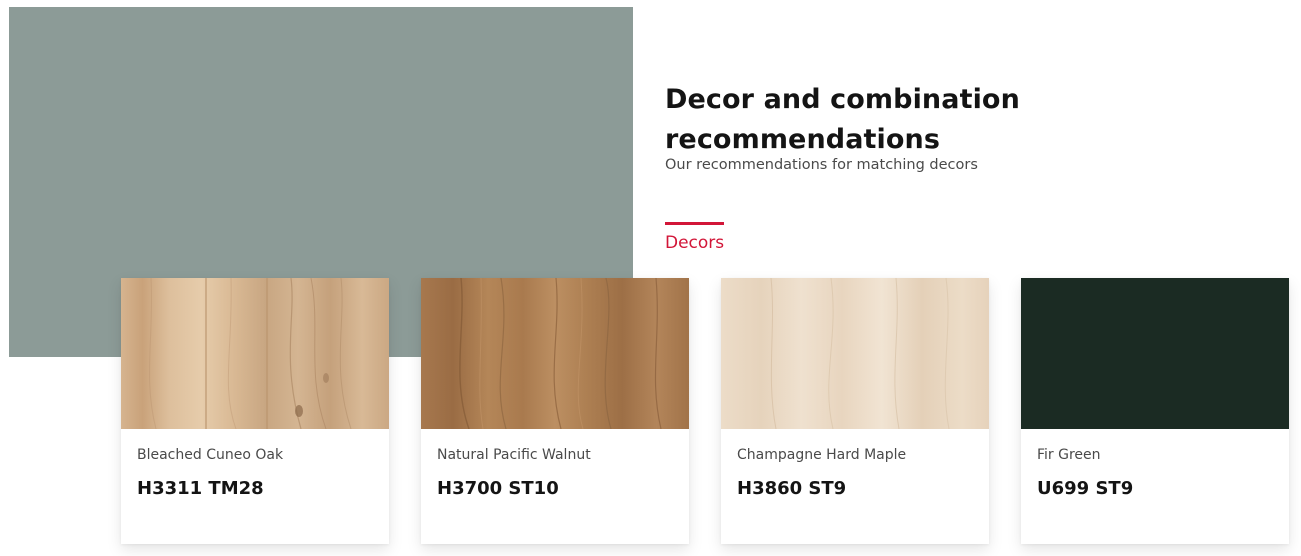 Image resolution: width=1301 pixels, height=556 pixels. I want to click on decor-card-bleached-cuneo-oak: Bleached Cuneo Oak H3311 TM28, so click(255, 411).